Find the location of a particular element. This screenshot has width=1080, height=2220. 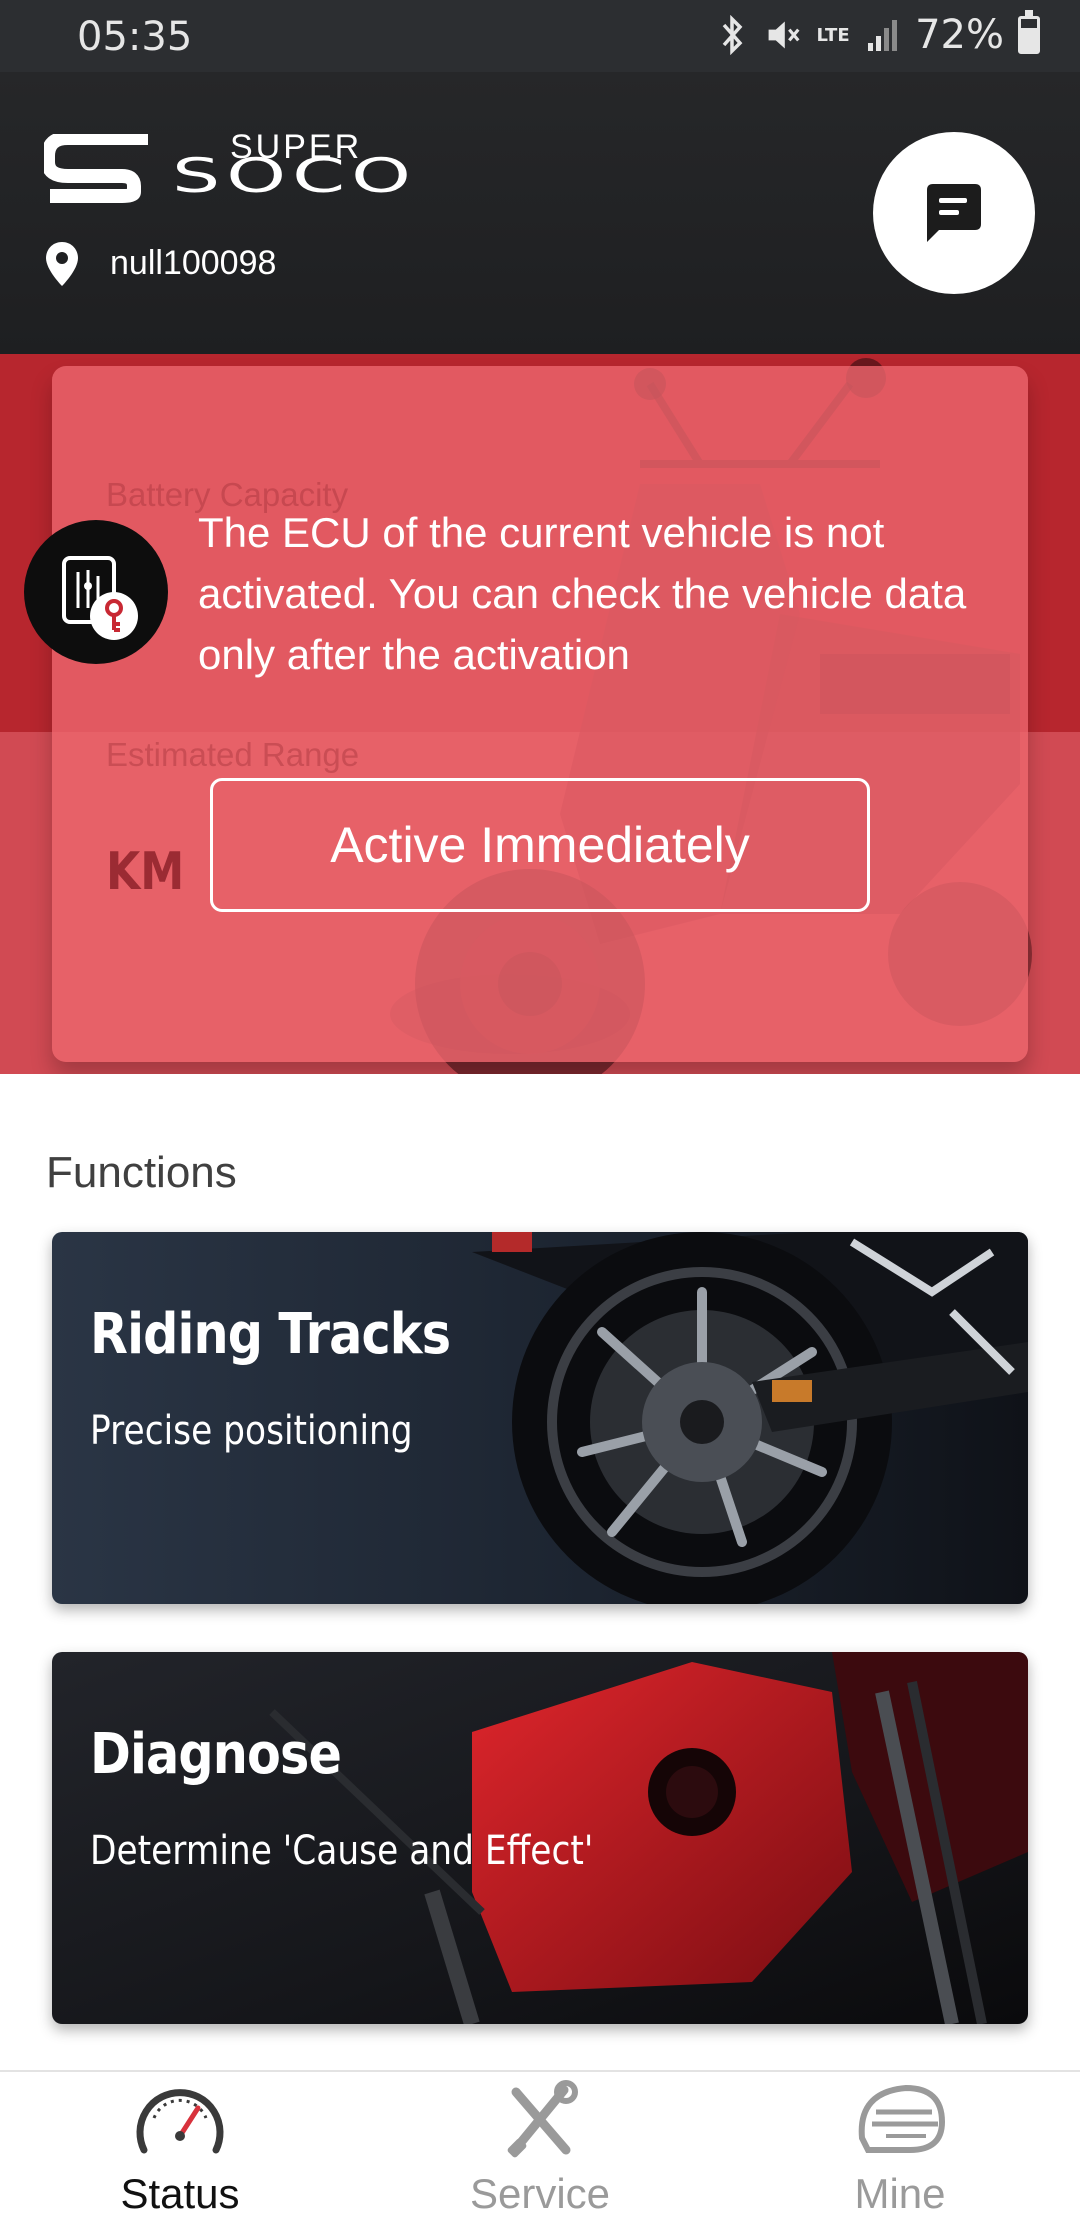

activate-button: Active Immediately is located at coordinates (540, 845).